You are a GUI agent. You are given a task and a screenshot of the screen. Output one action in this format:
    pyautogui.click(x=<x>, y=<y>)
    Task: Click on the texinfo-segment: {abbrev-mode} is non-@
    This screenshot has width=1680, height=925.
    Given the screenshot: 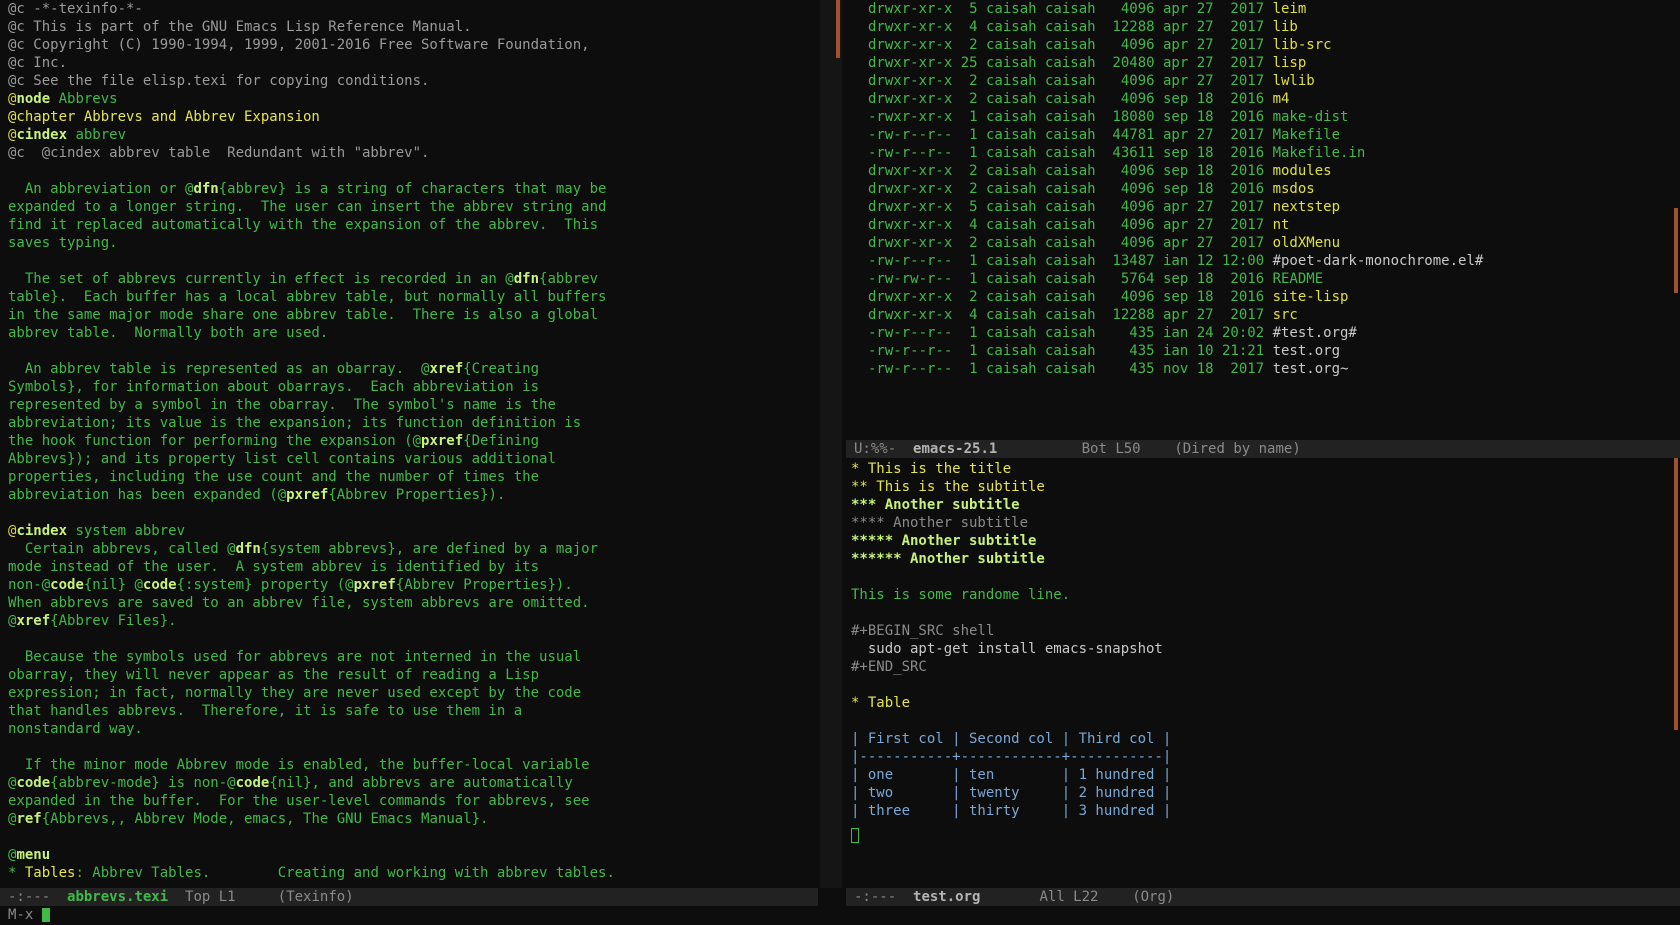 What is the action you would take?
    pyautogui.click(x=143, y=783)
    